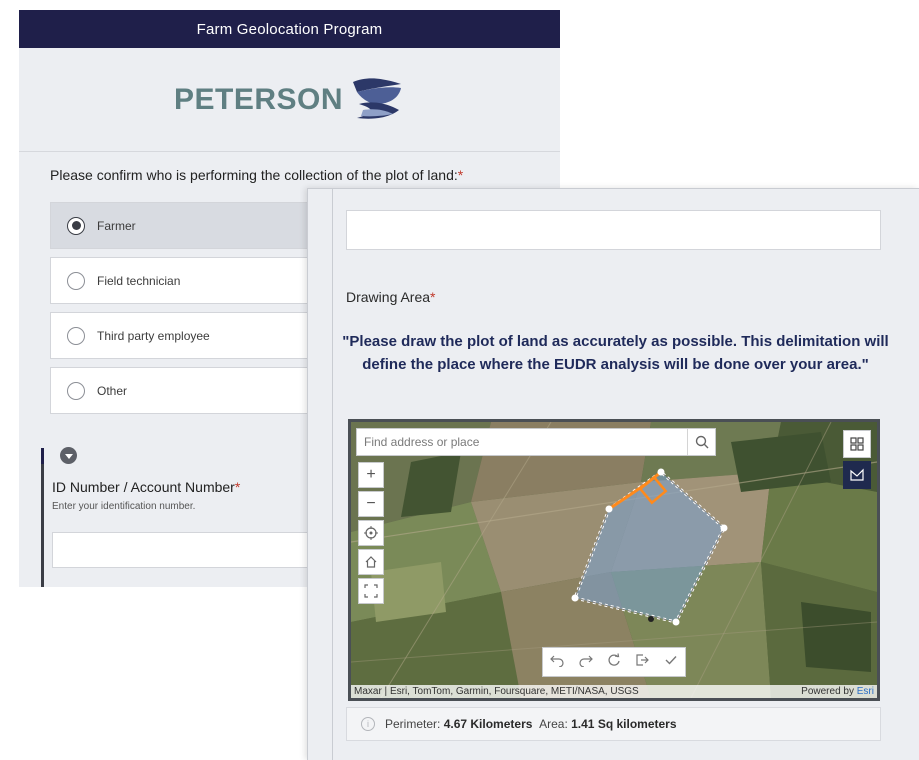 The width and height of the screenshot is (919, 760). Describe the element at coordinates (139, 280) in the screenshot. I see `option-label: Field technician` at that location.